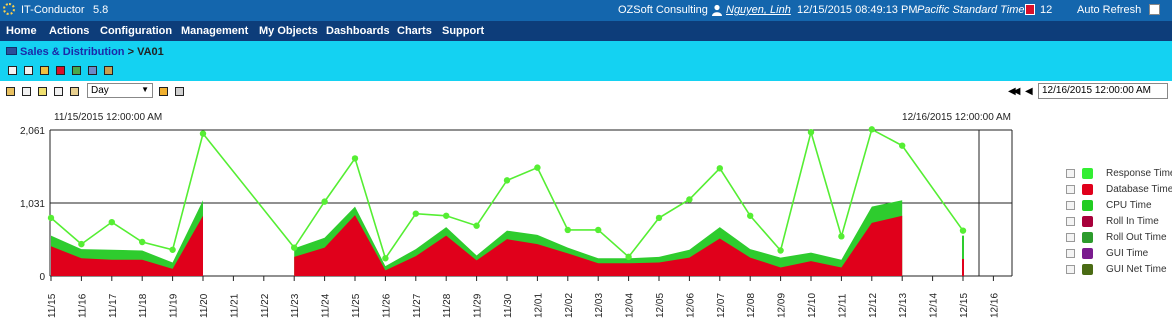  Describe the element at coordinates (569, 305) in the screenshot. I see `x-tick-label: 12/02` at that location.